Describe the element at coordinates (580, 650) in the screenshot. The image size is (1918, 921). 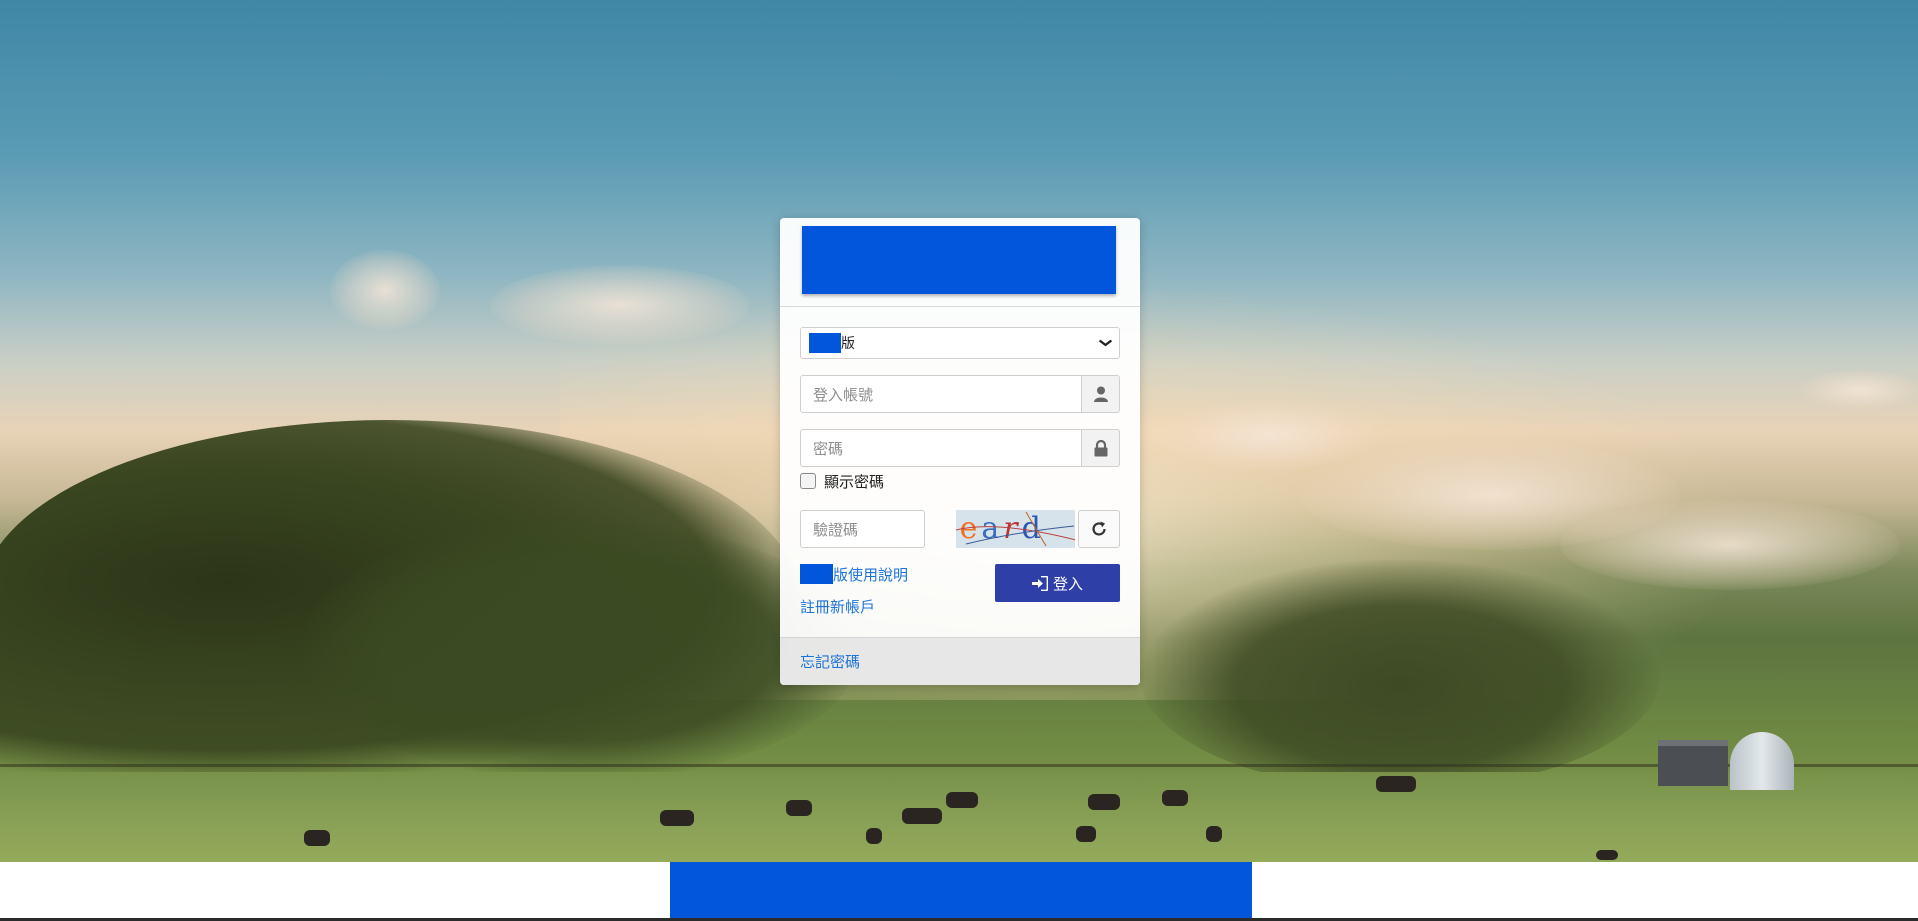
I see `tree-line-center` at that location.